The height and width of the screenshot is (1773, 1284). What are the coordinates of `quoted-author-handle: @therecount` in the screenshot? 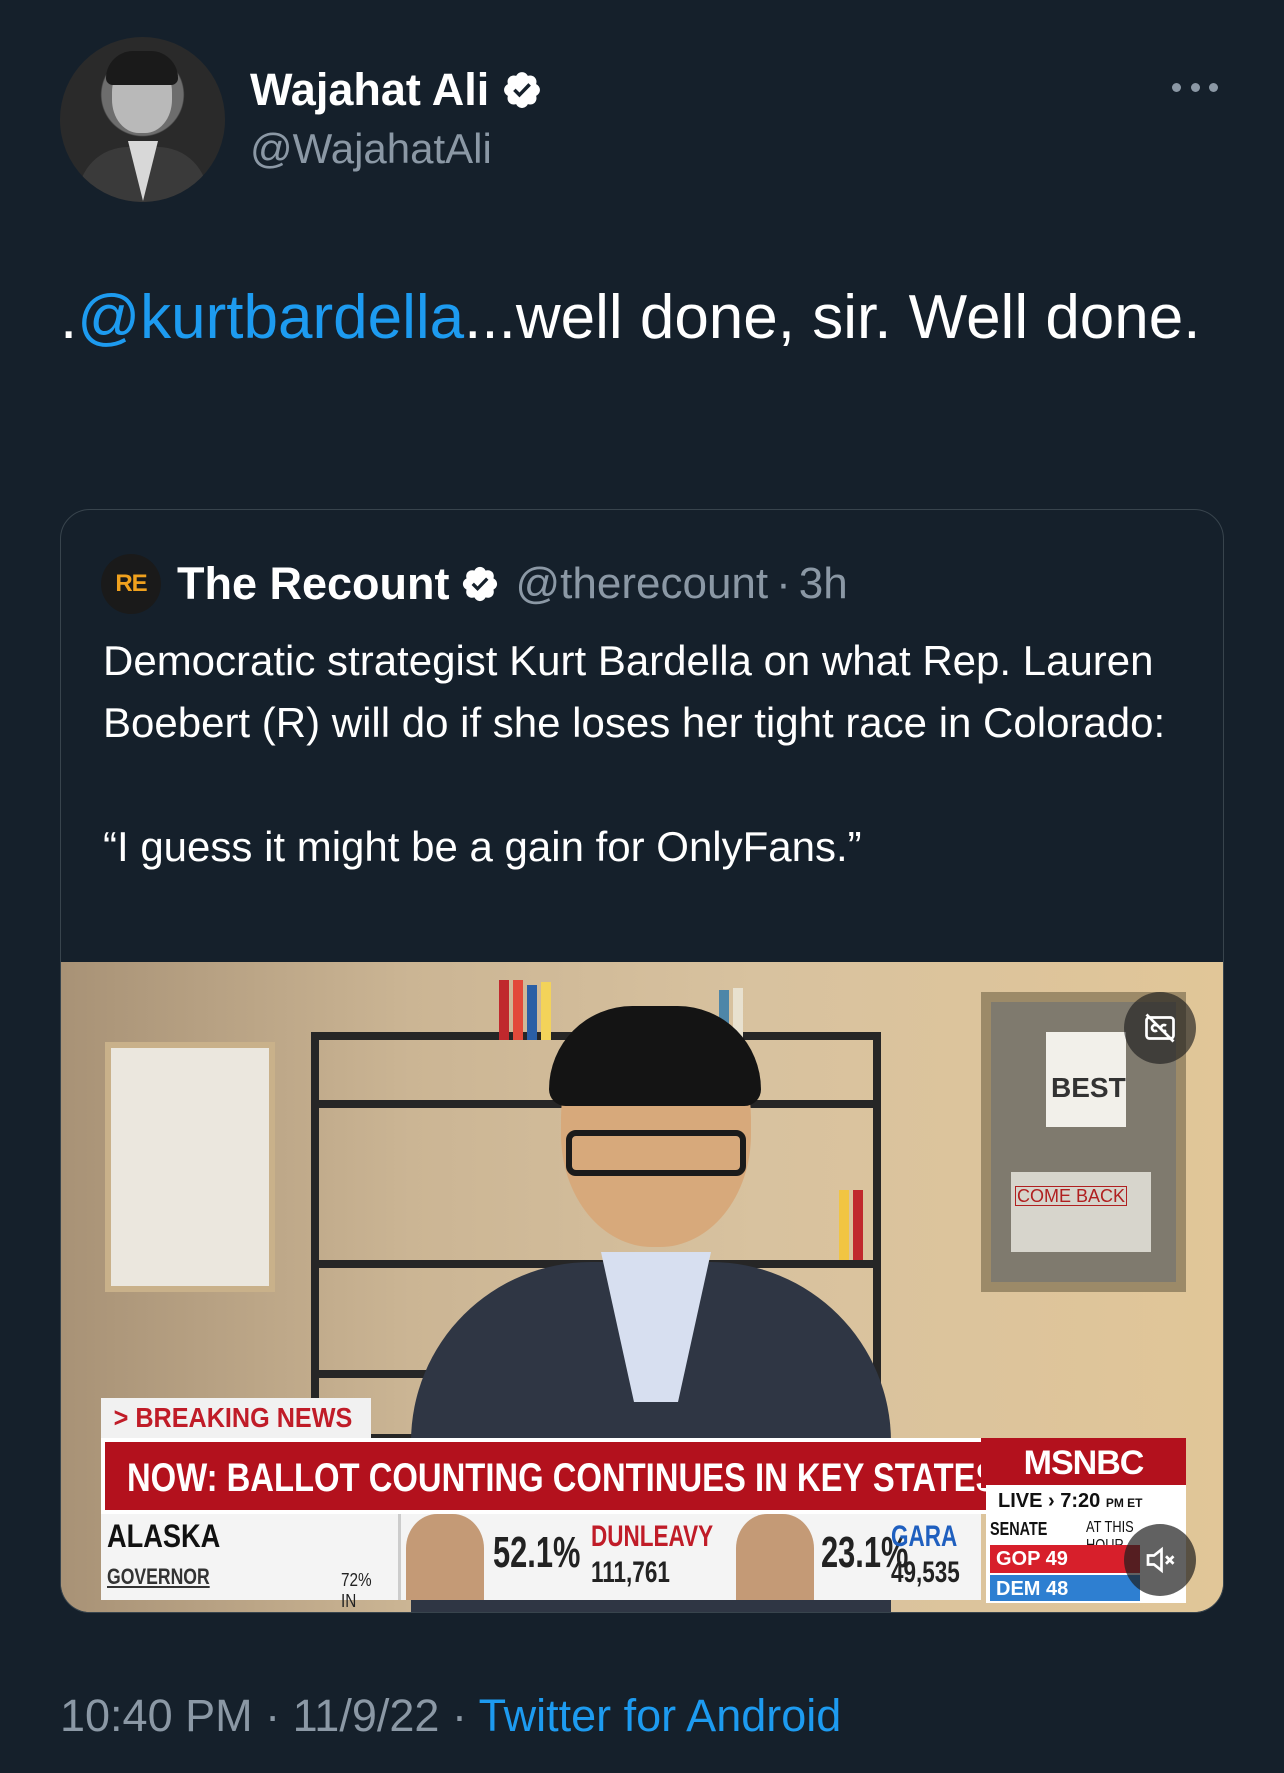 It's located at (642, 583).